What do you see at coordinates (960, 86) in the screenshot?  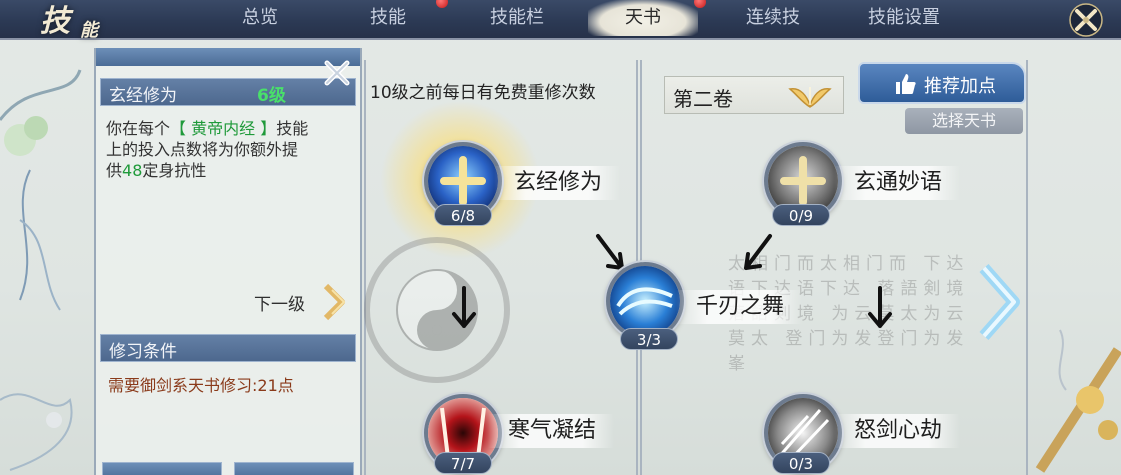 I see `recommend-label: 推荐加点` at bounding box center [960, 86].